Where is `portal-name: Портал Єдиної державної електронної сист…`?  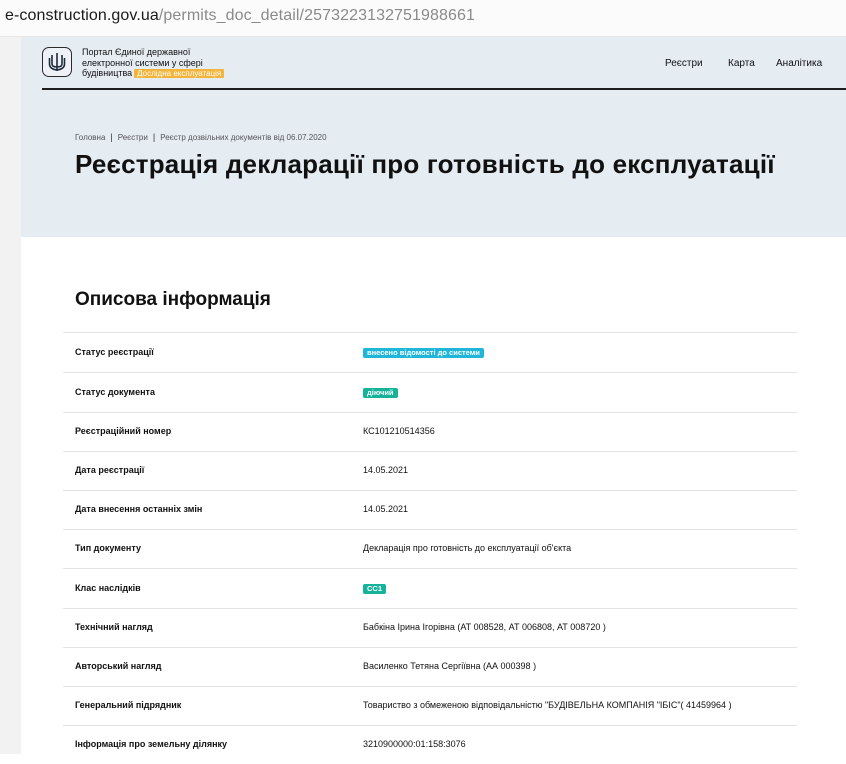 portal-name: Портал Єдиної державної електронної сист… is located at coordinates (153, 63).